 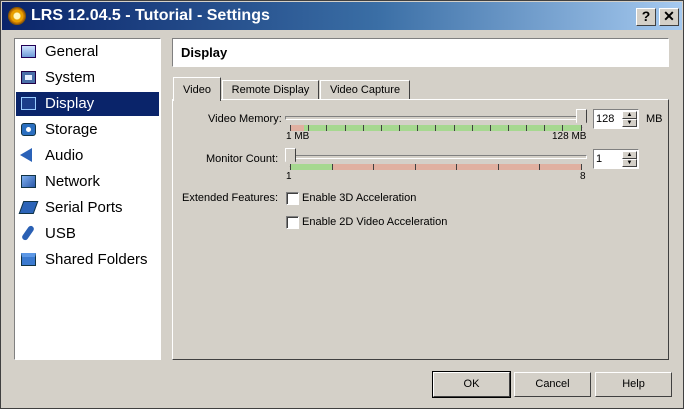 What do you see at coordinates (87, 234) in the screenshot?
I see `sidebar-item-usb: USB` at bounding box center [87, 234].